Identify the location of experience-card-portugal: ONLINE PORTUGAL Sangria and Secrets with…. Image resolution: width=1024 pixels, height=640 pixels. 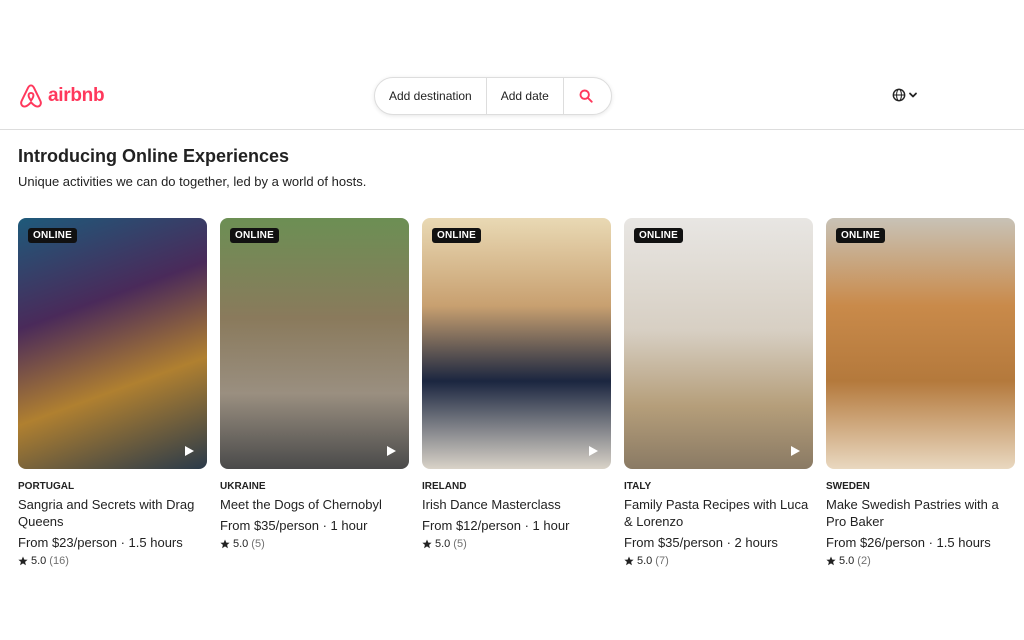
(112, 392).